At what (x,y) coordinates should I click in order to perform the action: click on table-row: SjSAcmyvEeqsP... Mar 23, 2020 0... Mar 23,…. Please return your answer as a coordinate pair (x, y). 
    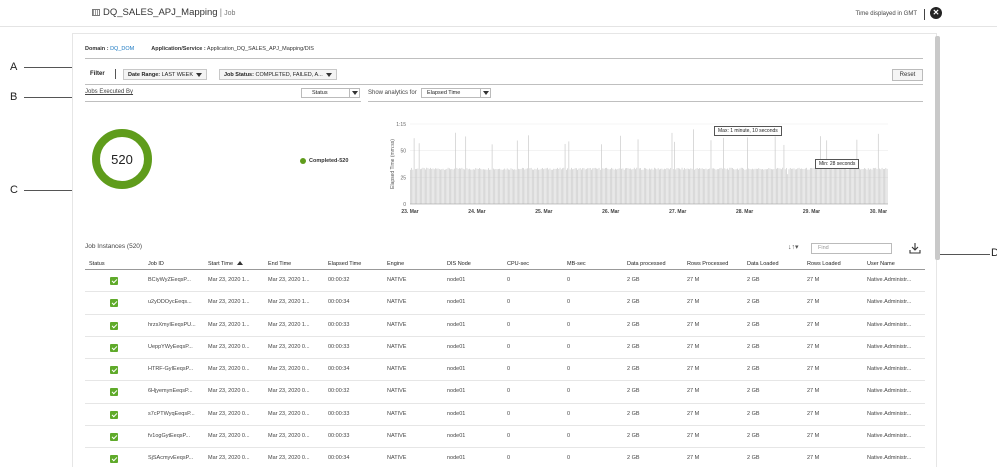
    Looking at the image, I should click on (505, 457).